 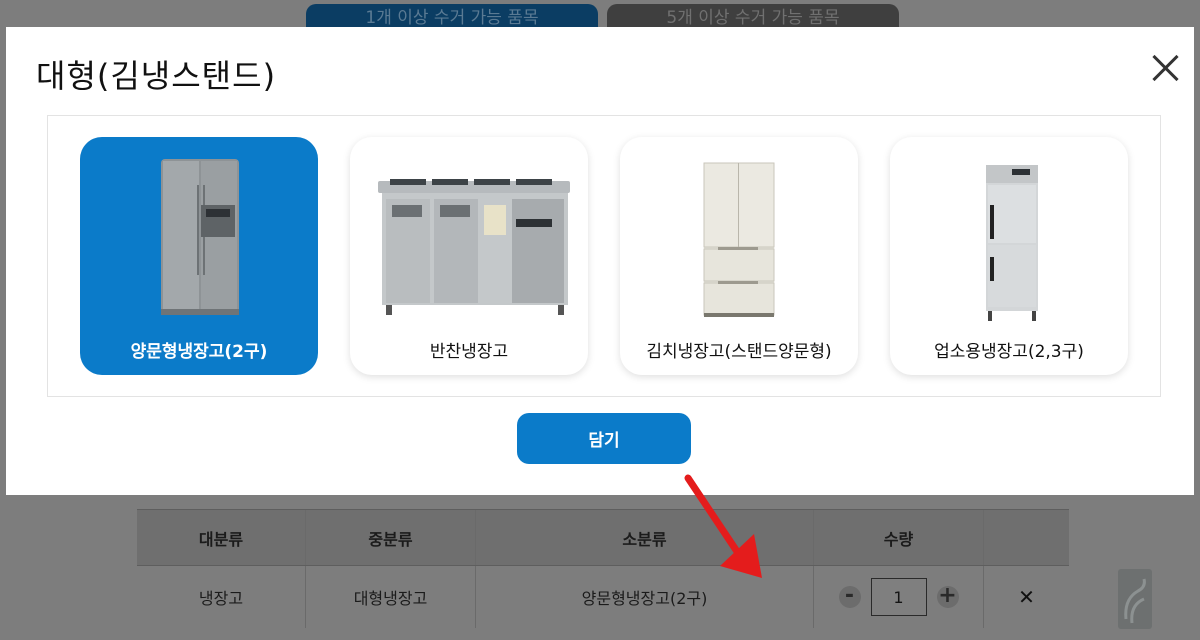 I want to click on table-row: 냉장고 대형냉장고 양문형냉장고(2구) - 1 + ✕, so click(x=603, y=597).